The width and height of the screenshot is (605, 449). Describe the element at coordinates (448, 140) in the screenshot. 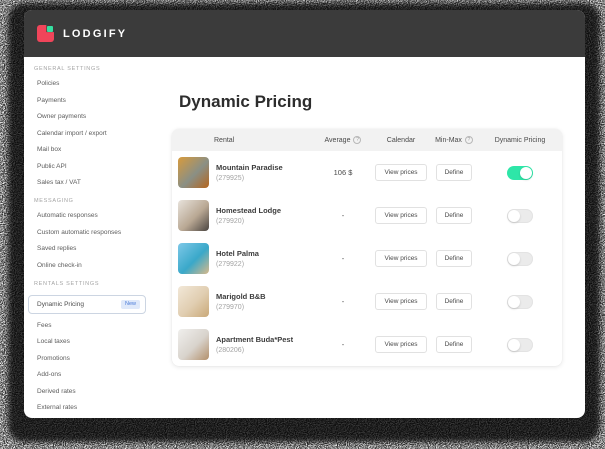

I see `column-header-min-max-label: Min-Max` at that location.